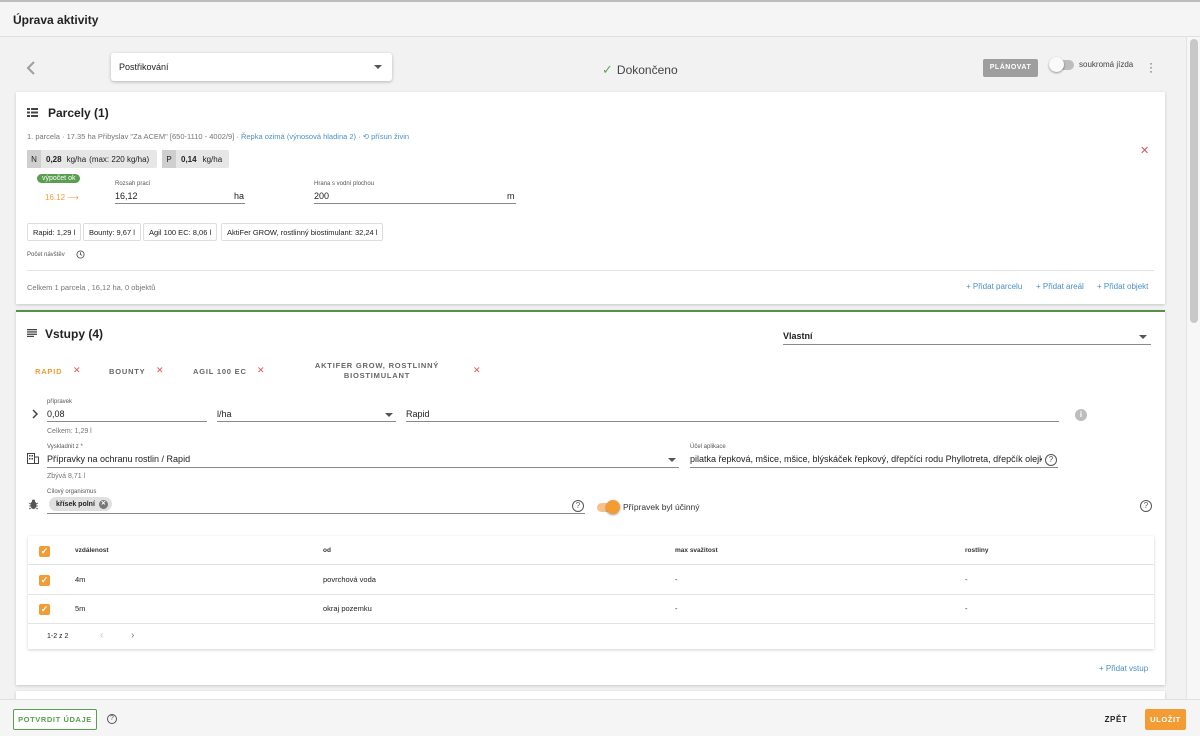 The image size is (1200, 736). I want to click on table-cell: okraj pozemku, so click(347, 608).